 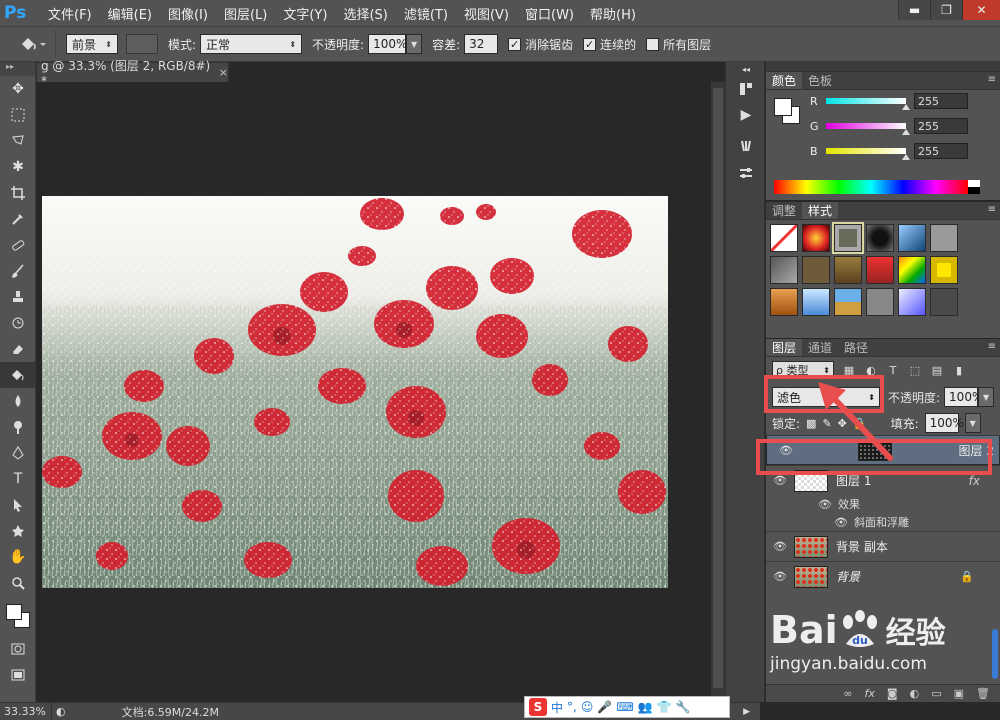 I want to click on filter-adjustment-icon: ◐, so click(x=871, y=370).